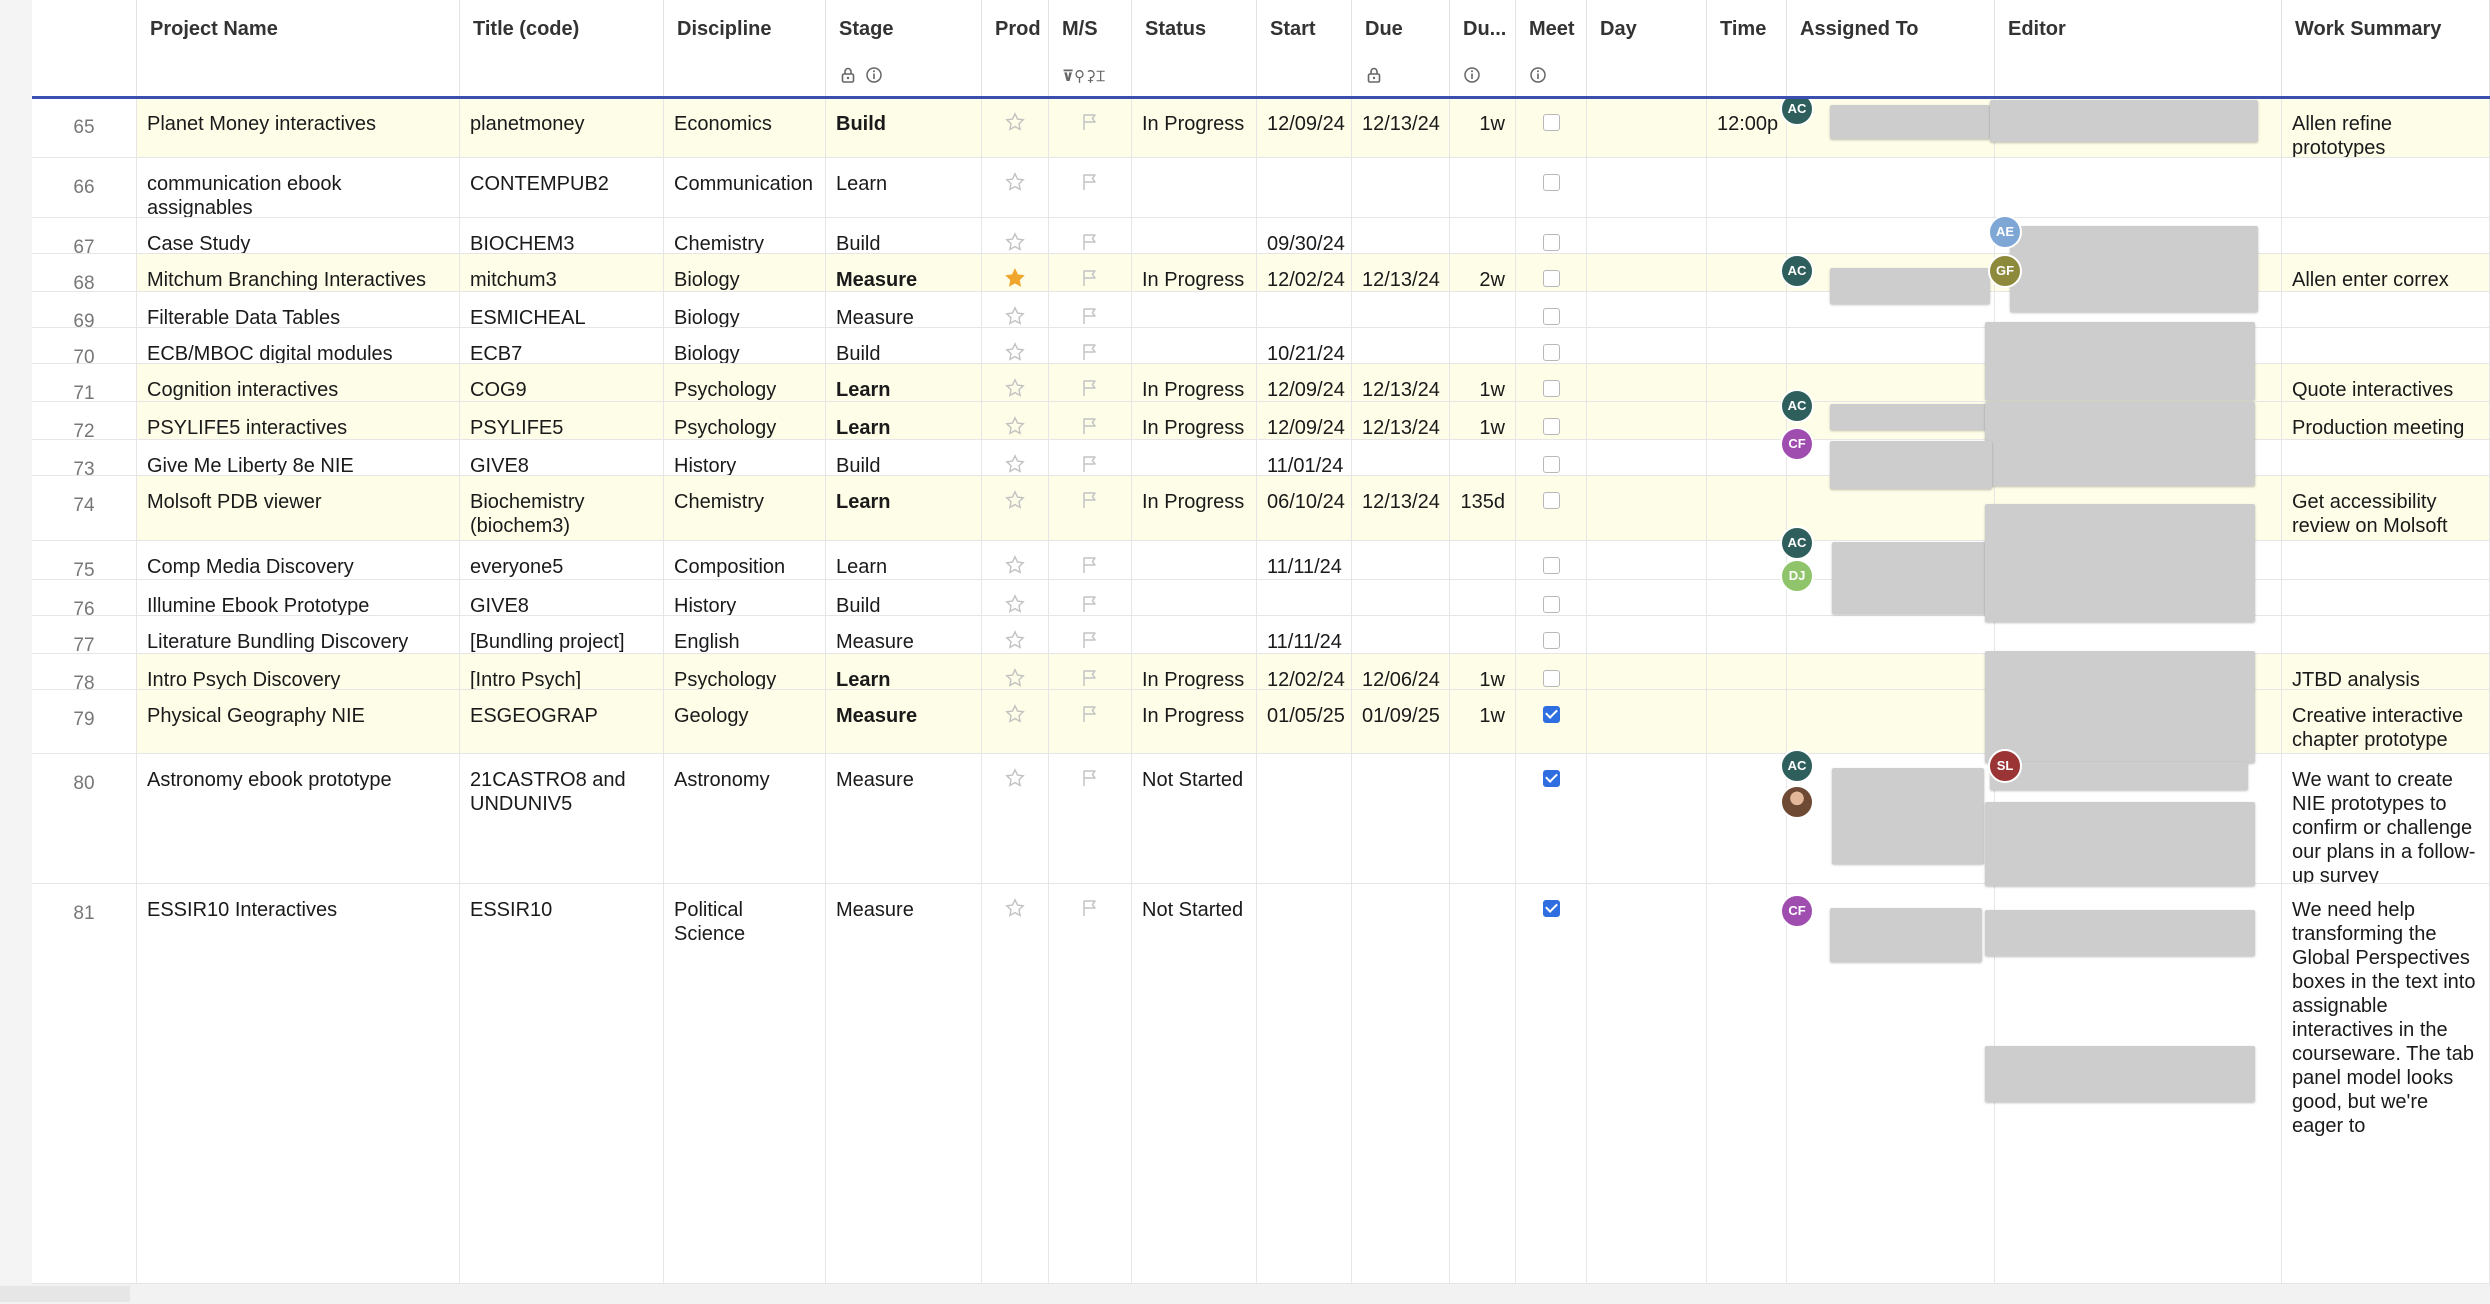  What do you see at coordinates (745, 508) in the screenshot?
I see `cell-discipline: Chemistry` at bounding box center [745, 508].